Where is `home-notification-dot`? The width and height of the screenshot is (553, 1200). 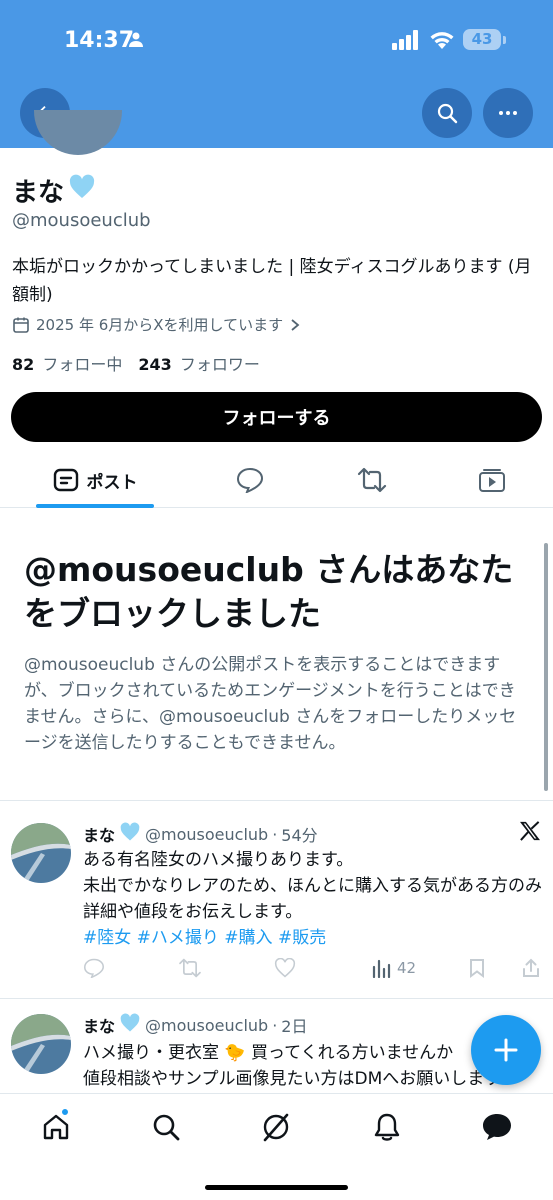
home-notification-dot is located at coordinates (65, 1112).